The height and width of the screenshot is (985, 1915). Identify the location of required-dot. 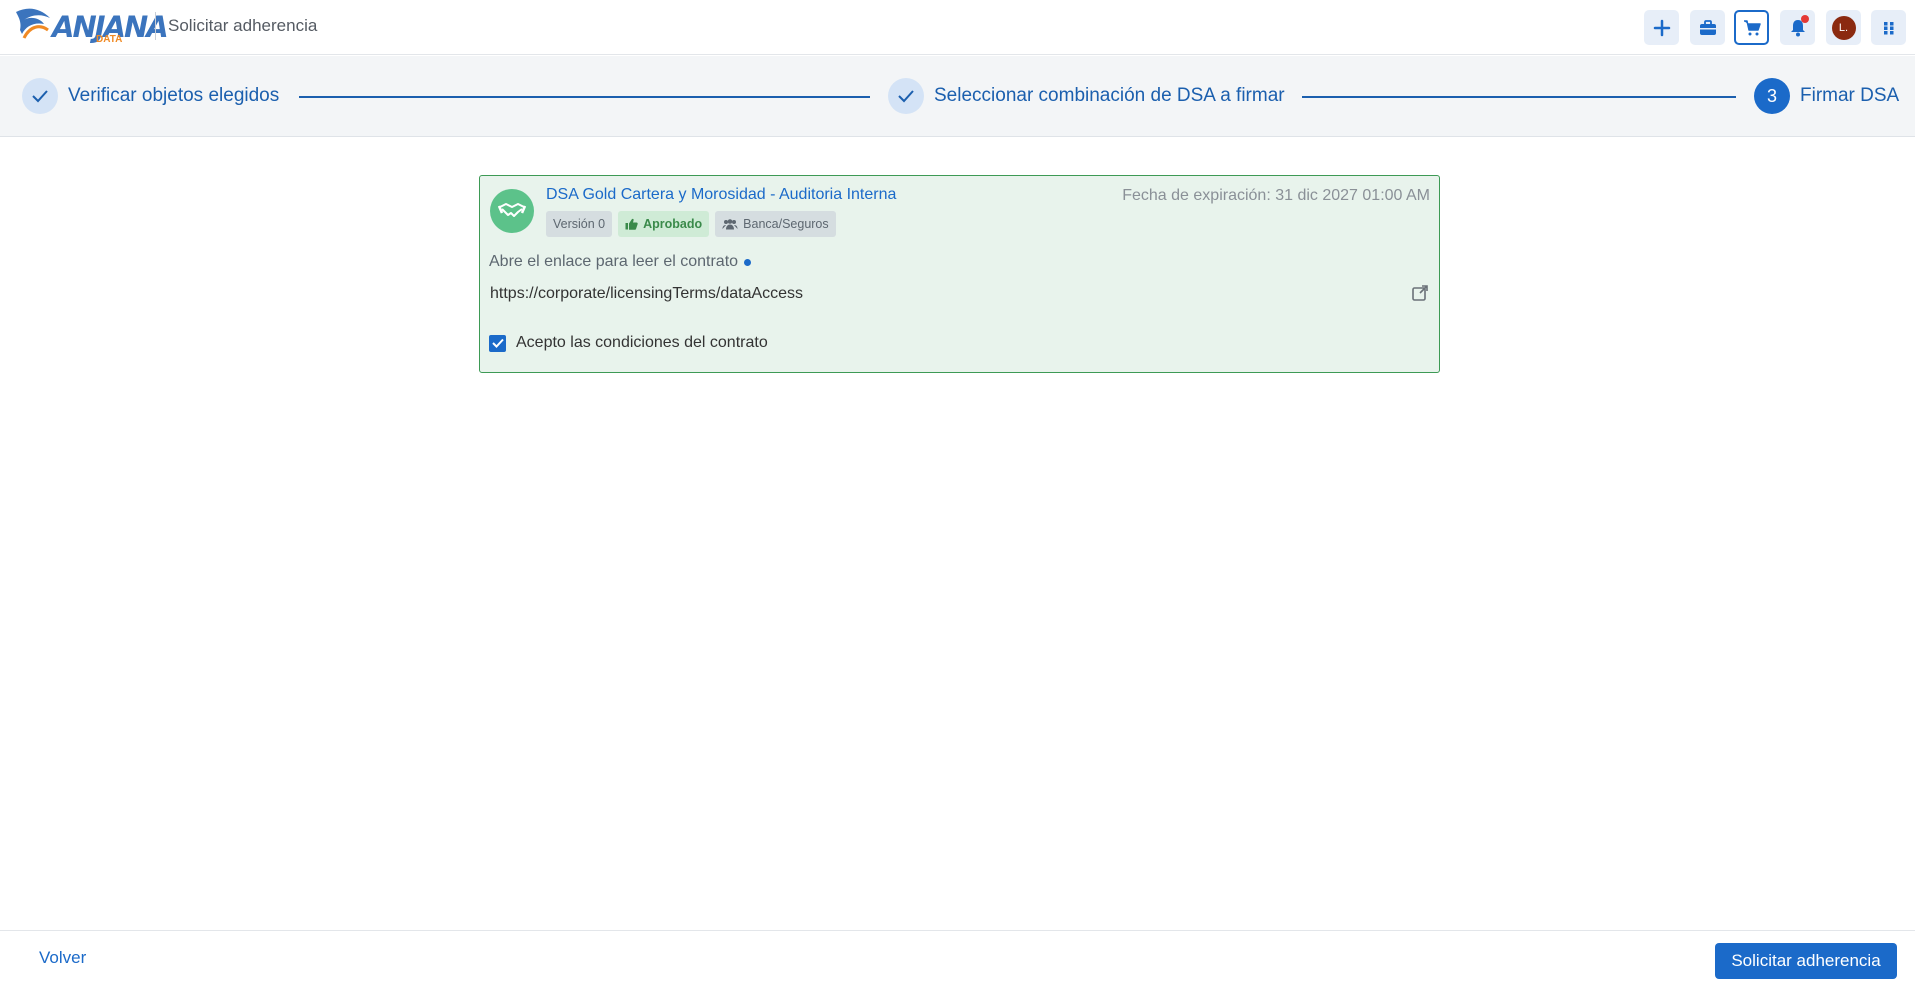
(748, 262).